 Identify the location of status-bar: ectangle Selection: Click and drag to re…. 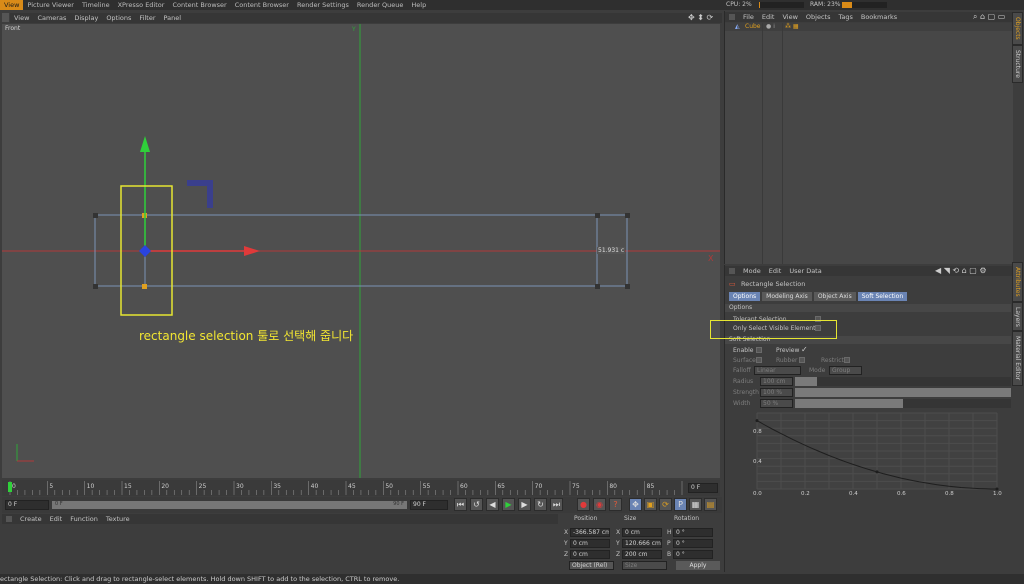
(512, 579).